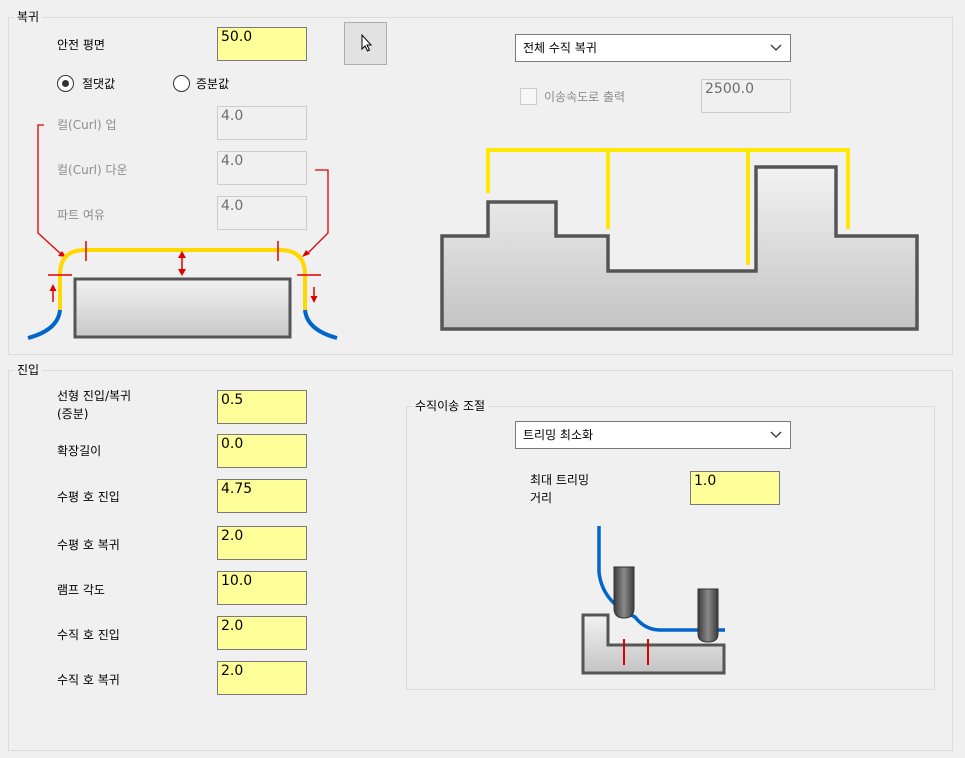 Image resolution: width=965 pixels, height=758 pixels. I want to click on extension-label: 확장길이, so click(79, 451).